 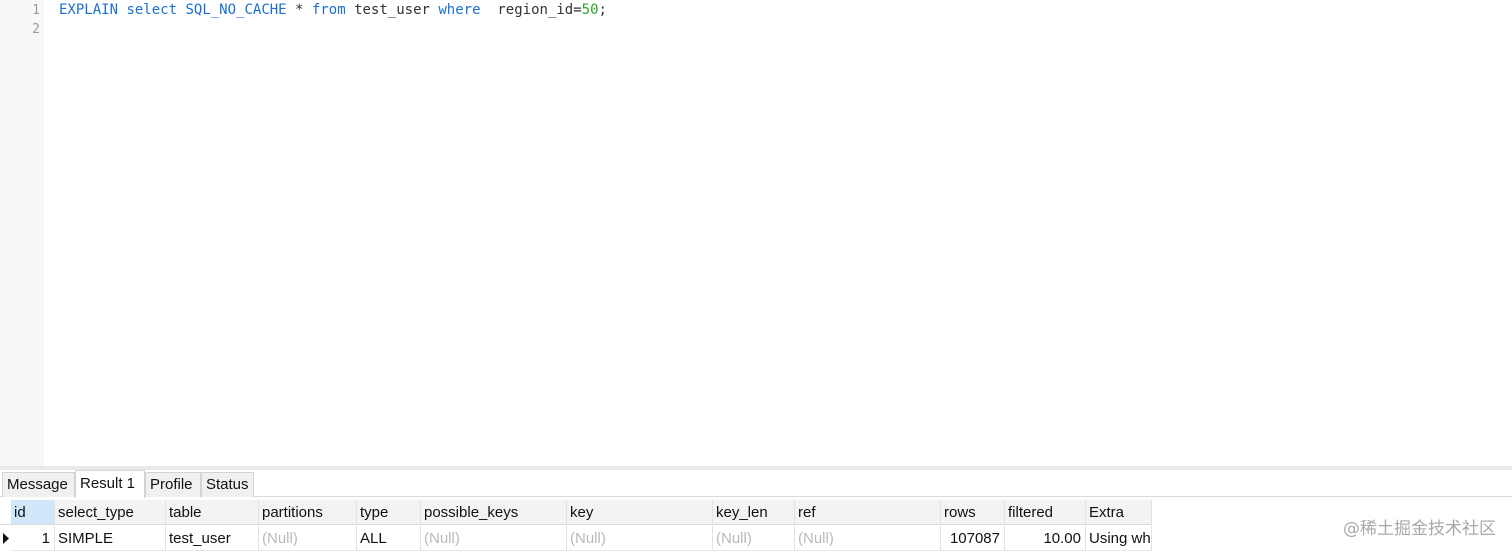 What do you see at coordinates (212, 512) in the screenshot?
I see `column-header-table: table` at bounding box center [212, 512].